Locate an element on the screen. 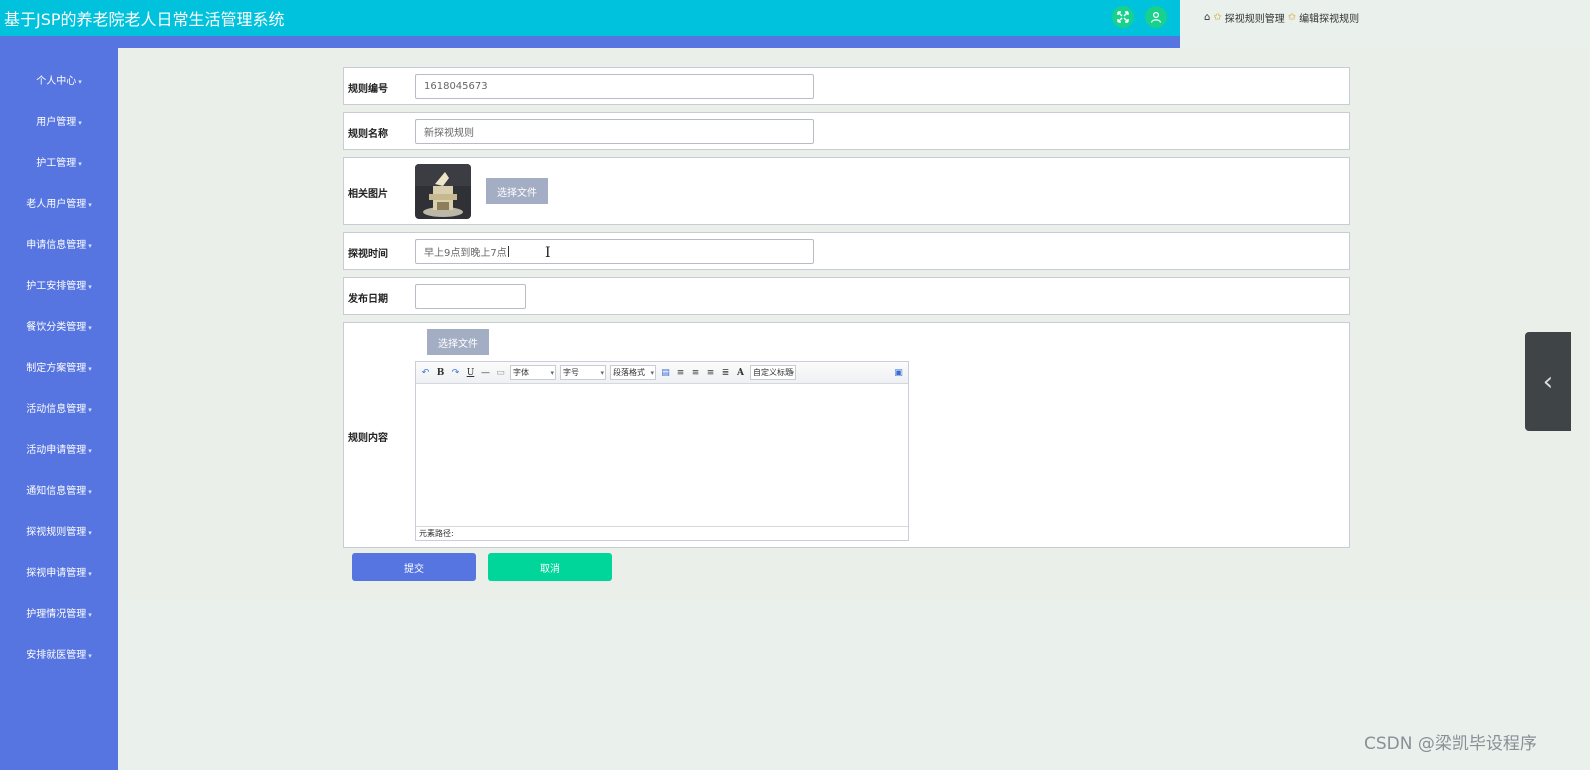 This screenshot has width=1590, height=770. form-row-image: 相关图片 选择文件 is located at coordinates (846, 191).